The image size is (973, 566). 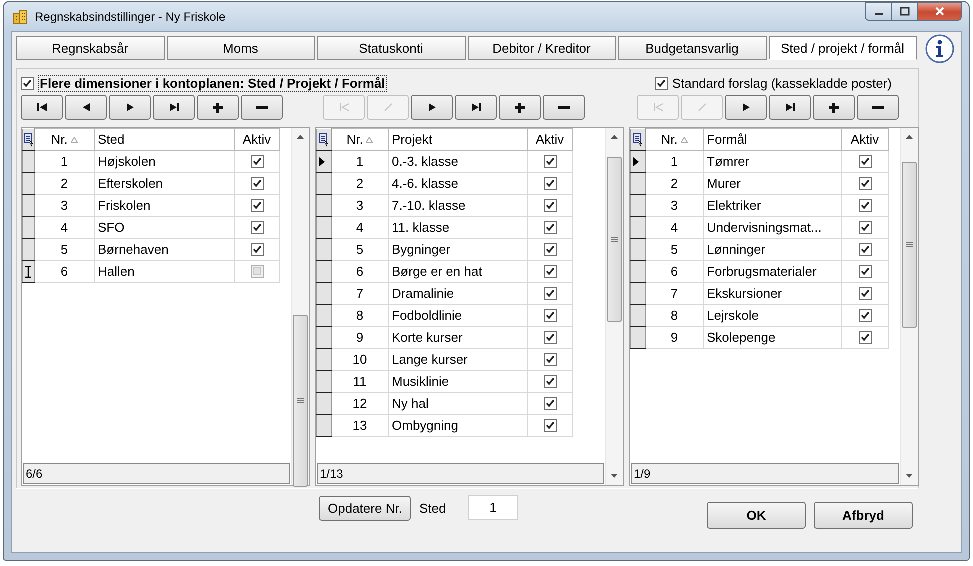 What do you see at coordinates (692, 48) in the screenshot?
I see `tab: Budgetansvarlig` at bounding box center [692, 48].